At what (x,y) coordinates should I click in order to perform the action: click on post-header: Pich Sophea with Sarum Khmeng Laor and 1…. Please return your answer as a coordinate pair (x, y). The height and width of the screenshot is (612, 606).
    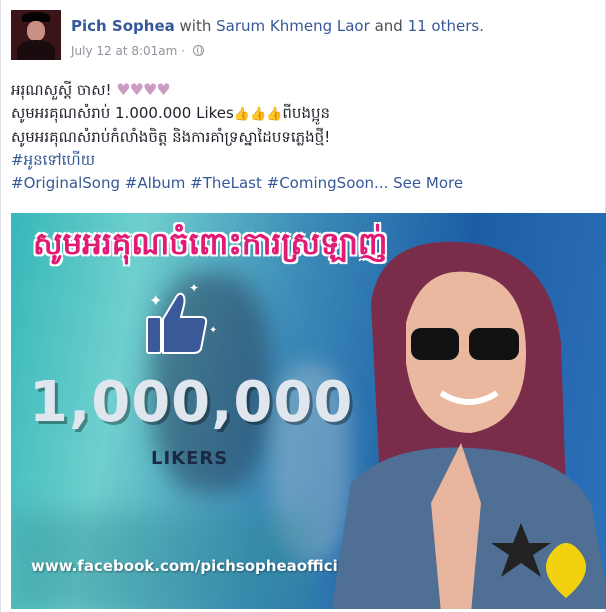
    Looking at the image, I should click on (303, 37).